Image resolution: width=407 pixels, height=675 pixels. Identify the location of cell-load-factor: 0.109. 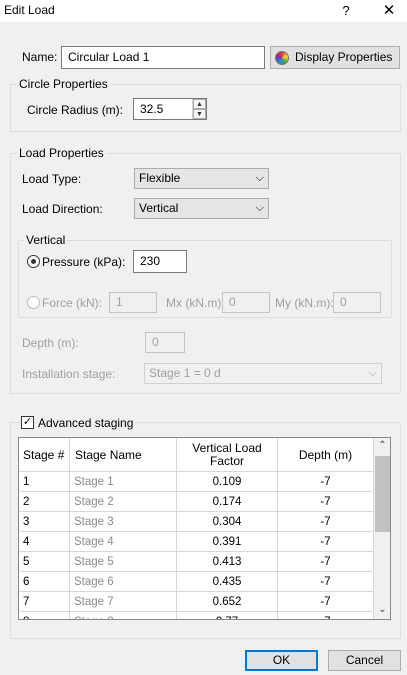
(227, 482).